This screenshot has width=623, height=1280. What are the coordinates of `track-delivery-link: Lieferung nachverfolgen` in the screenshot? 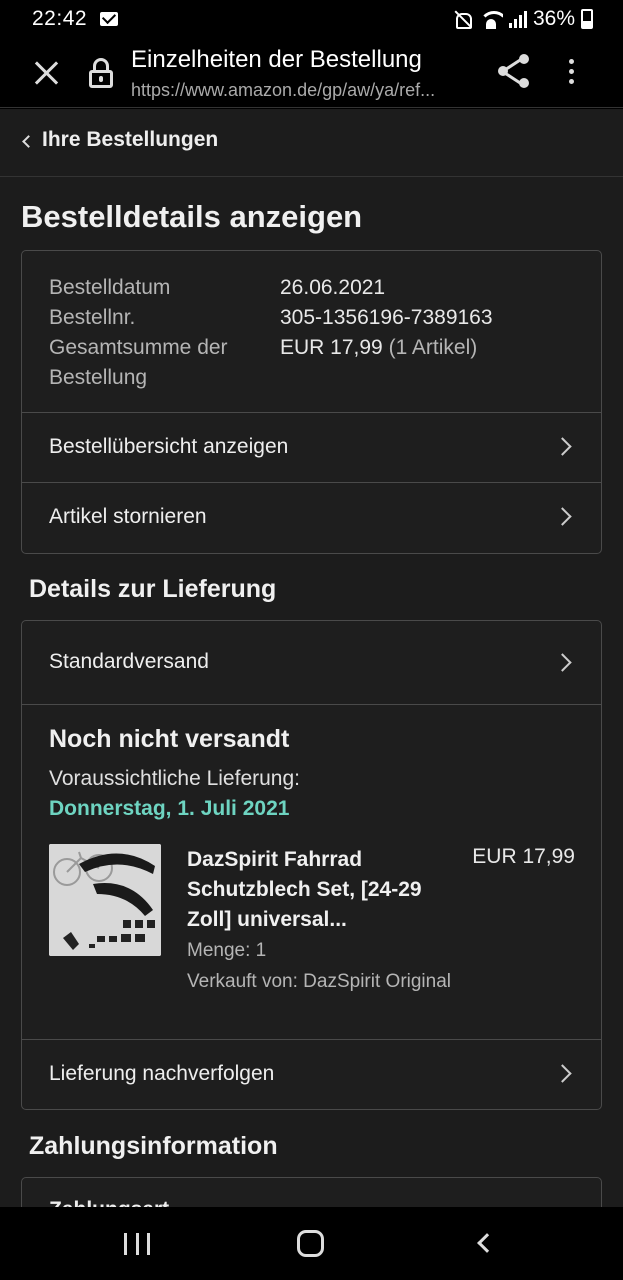 It's located at (311, 1074).